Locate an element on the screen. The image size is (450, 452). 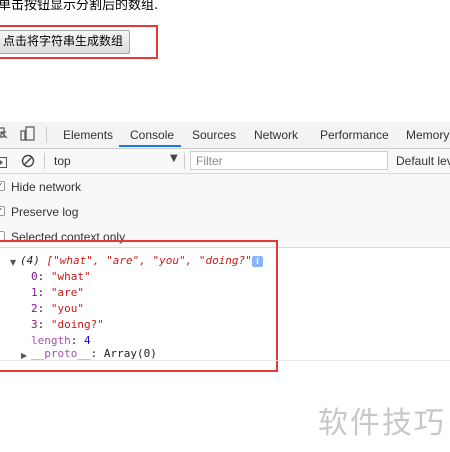
console-sidebar-icon is located at coordinates (4, 163).